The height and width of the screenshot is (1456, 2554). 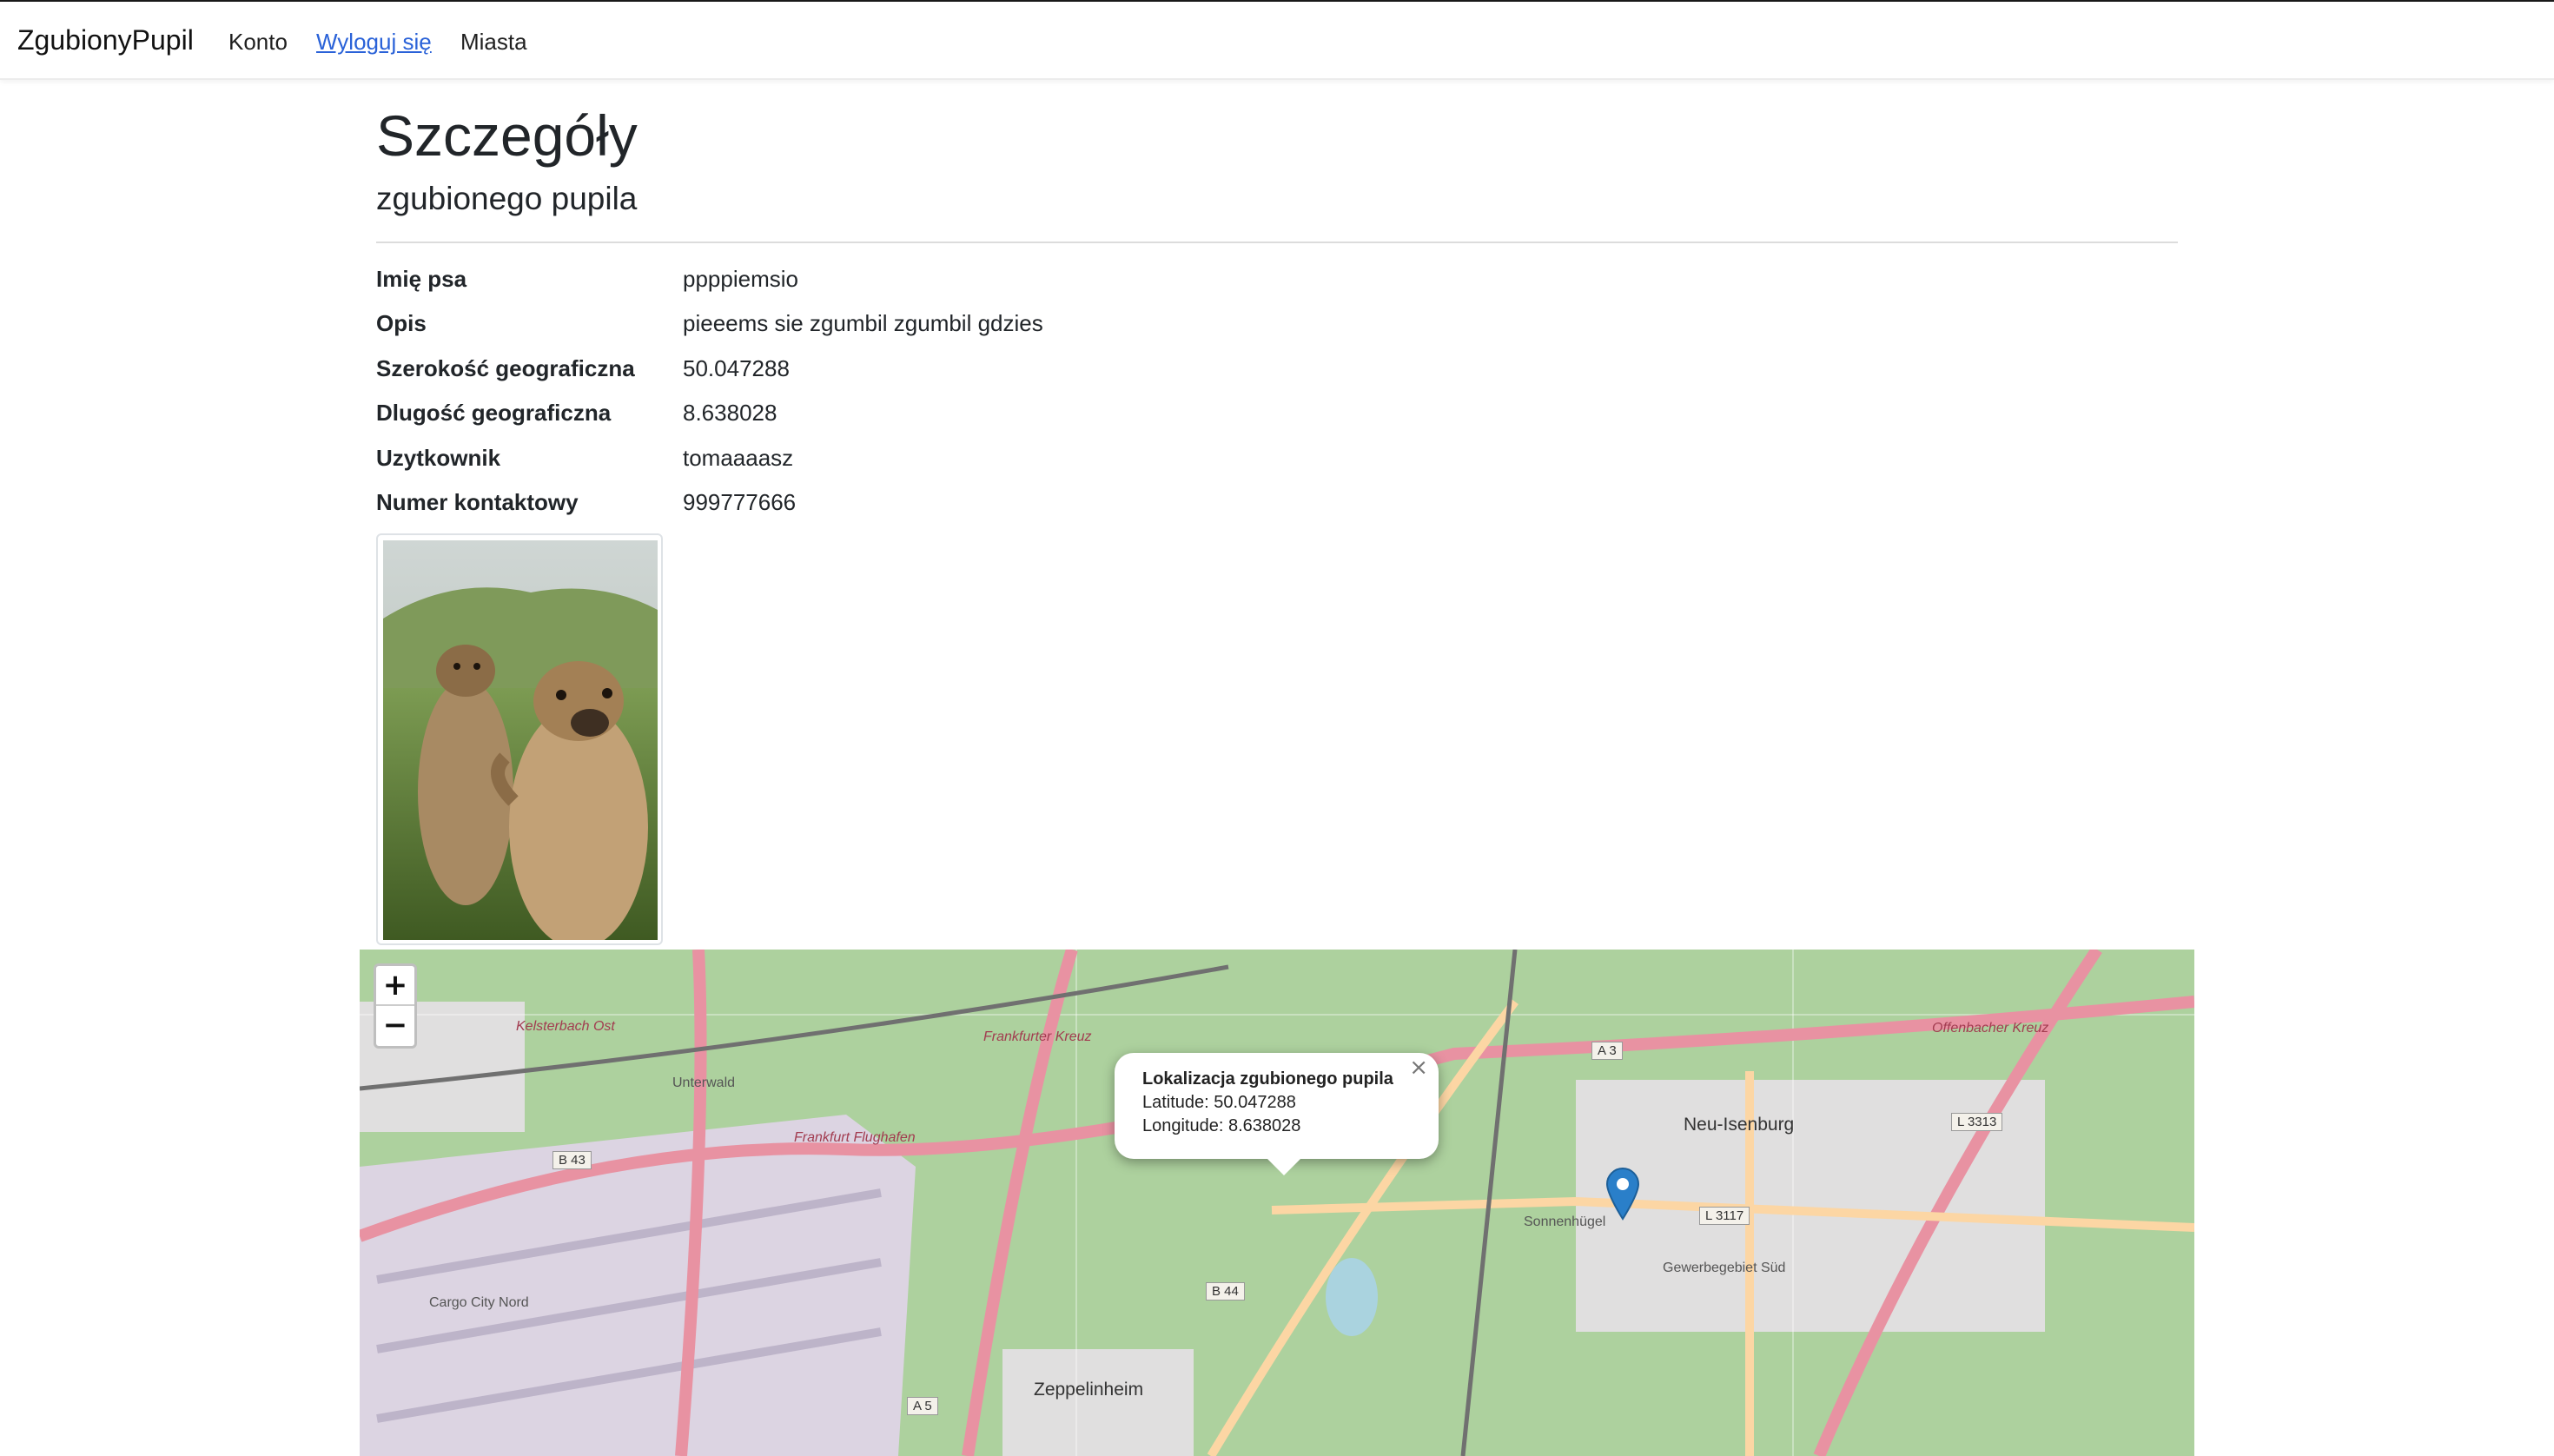 What do you see at coordinates (739, 457) in the screenshot?
I see `detail-value: tomaaaasz` at bounding box center [739, 457].